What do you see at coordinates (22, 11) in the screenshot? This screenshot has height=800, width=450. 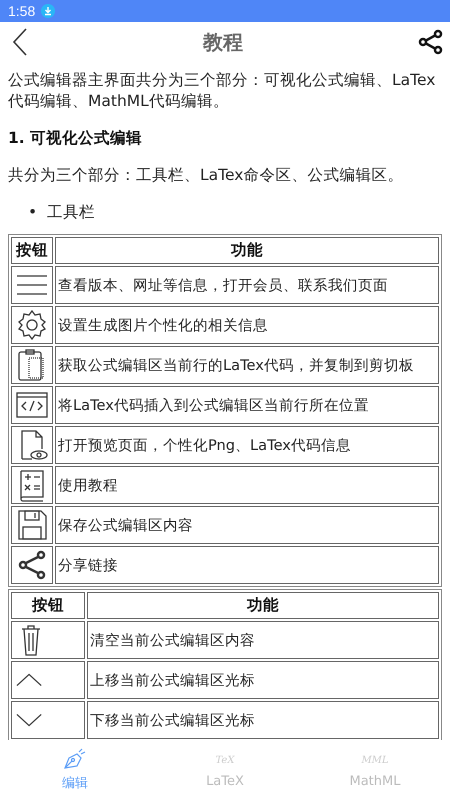 I see `status-time: 1:58` at bounding box center [22, 11].